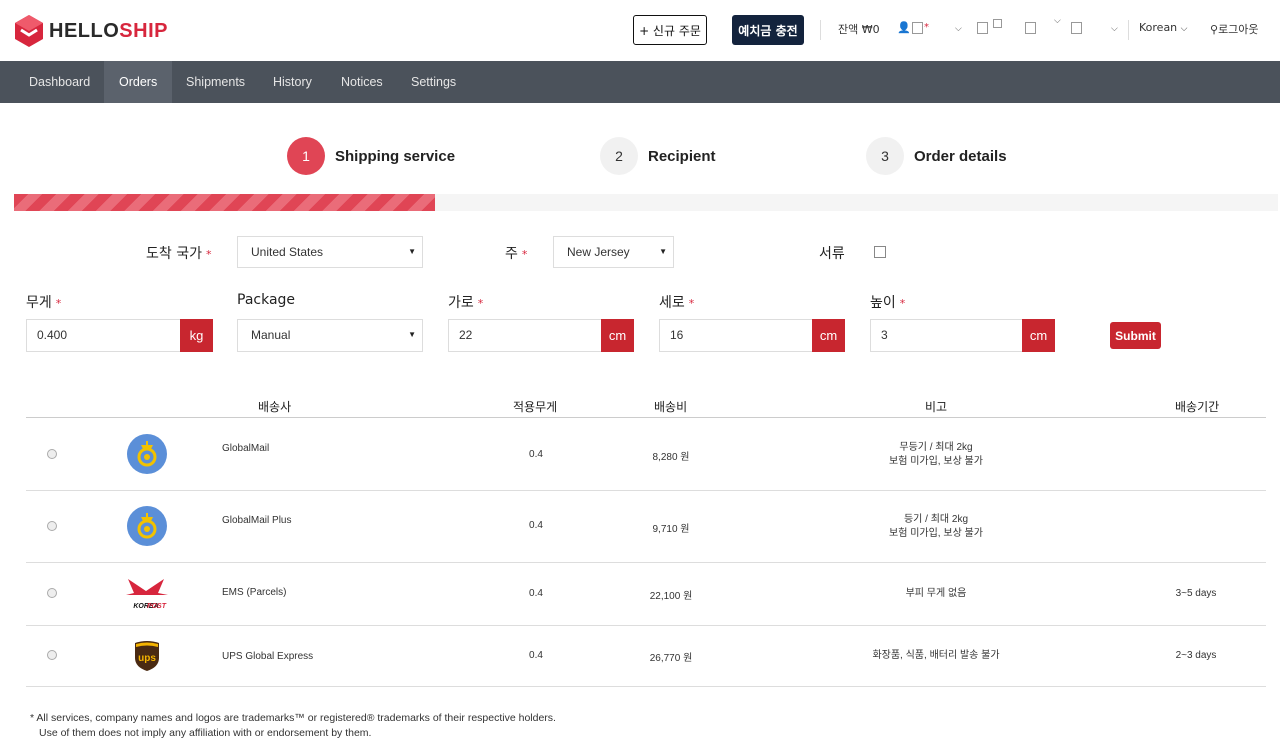 The image size is (1280, 752). What do you see at coordinates (29, 31) in the screenshot?
I see `cube-logo-icon` at bounding box center [29, 31].